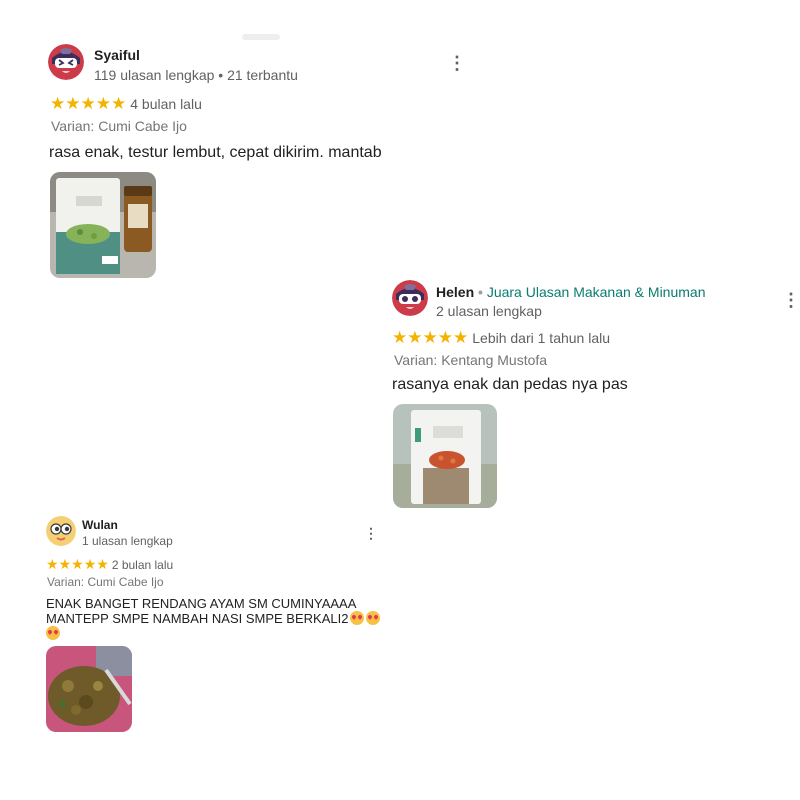  I want to click on rating-row: ★★★★★ 2 bulan lalu, so click(109, 564).